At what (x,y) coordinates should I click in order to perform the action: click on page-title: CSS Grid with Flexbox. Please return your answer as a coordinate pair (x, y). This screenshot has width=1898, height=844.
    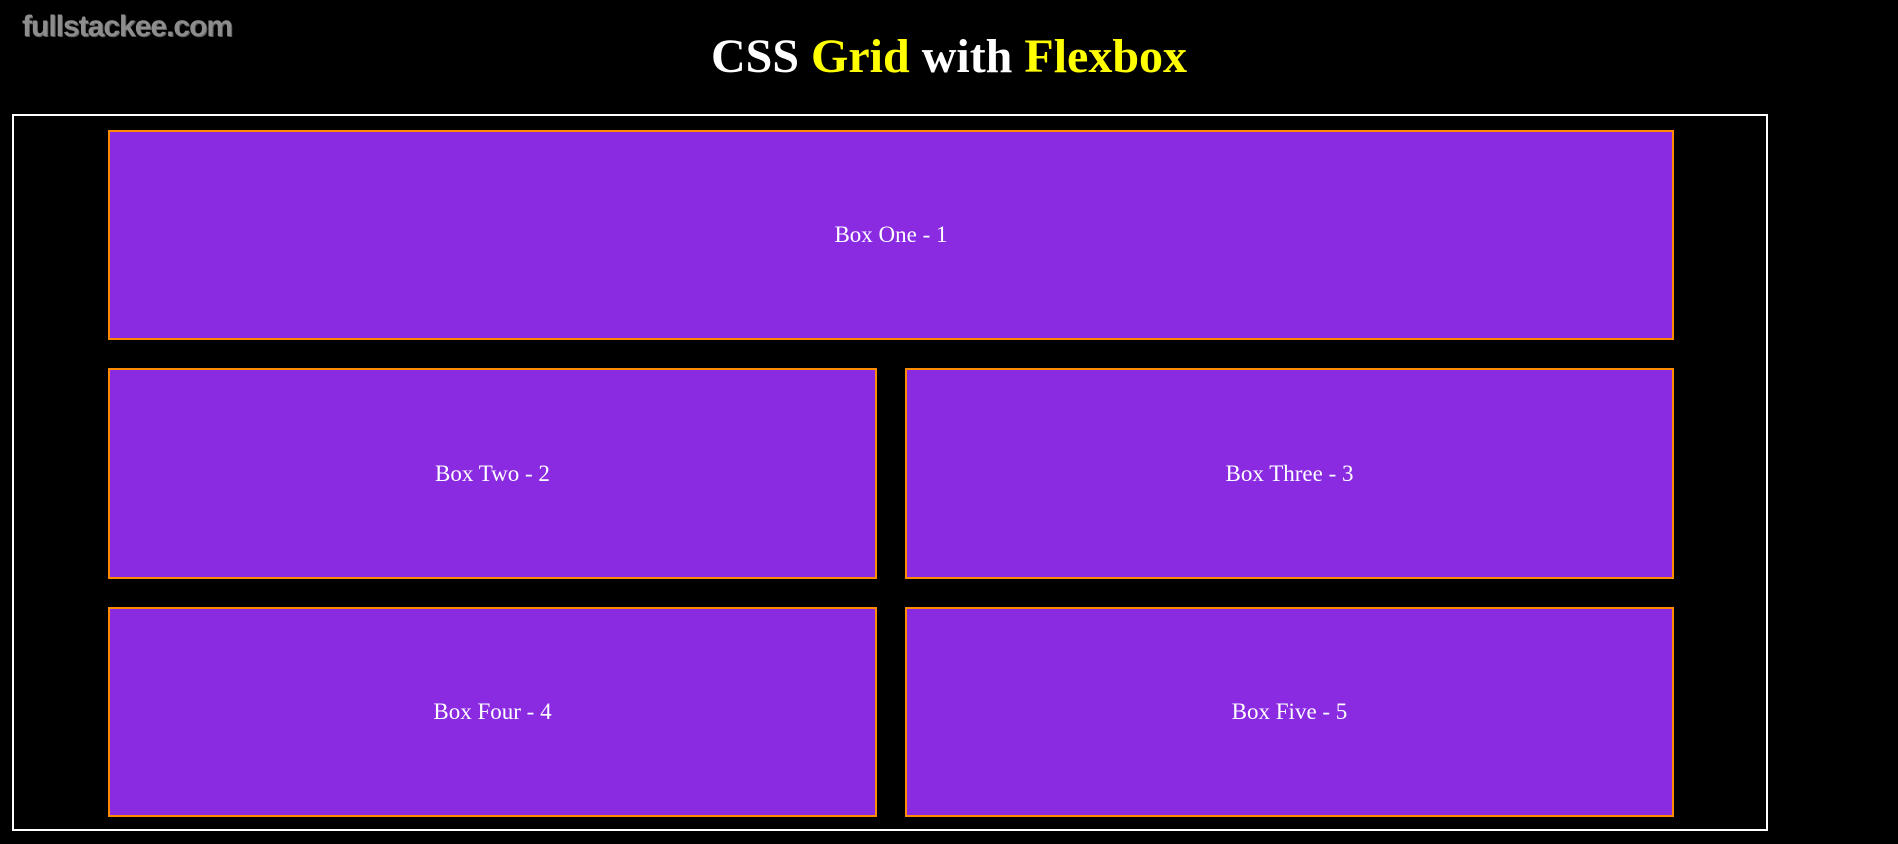
    Looking at the image, I should click on (949, 57).